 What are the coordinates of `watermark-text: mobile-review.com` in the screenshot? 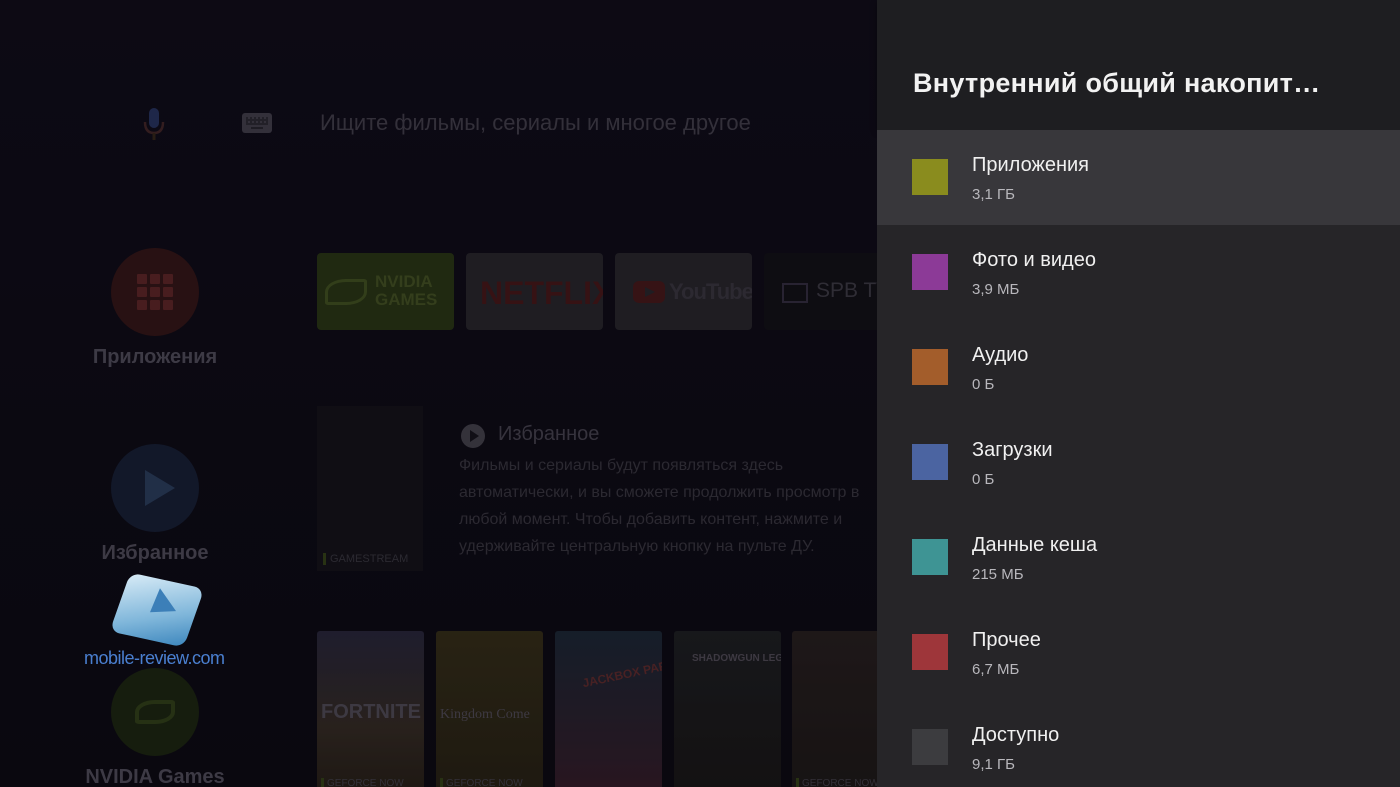 It's located at (154, 658).